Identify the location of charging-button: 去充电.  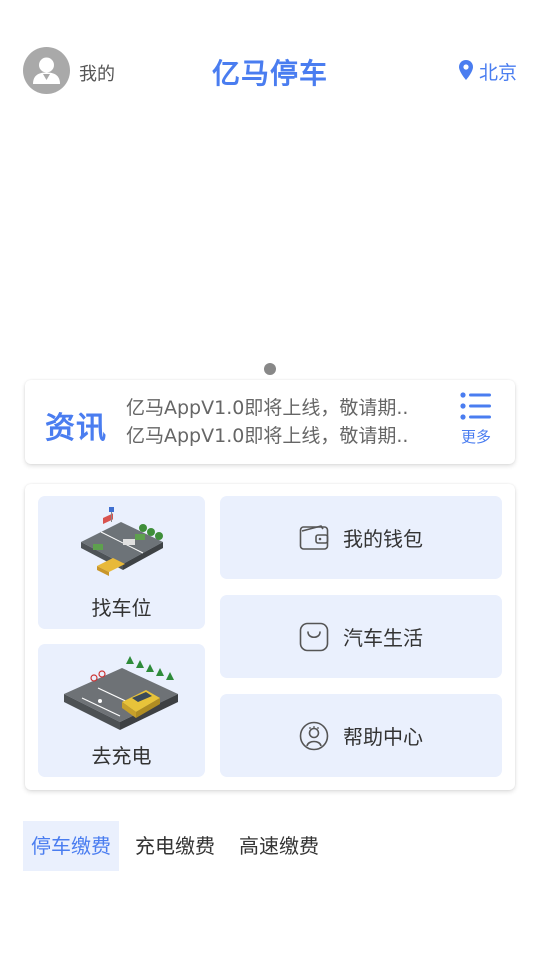
(121, 710).